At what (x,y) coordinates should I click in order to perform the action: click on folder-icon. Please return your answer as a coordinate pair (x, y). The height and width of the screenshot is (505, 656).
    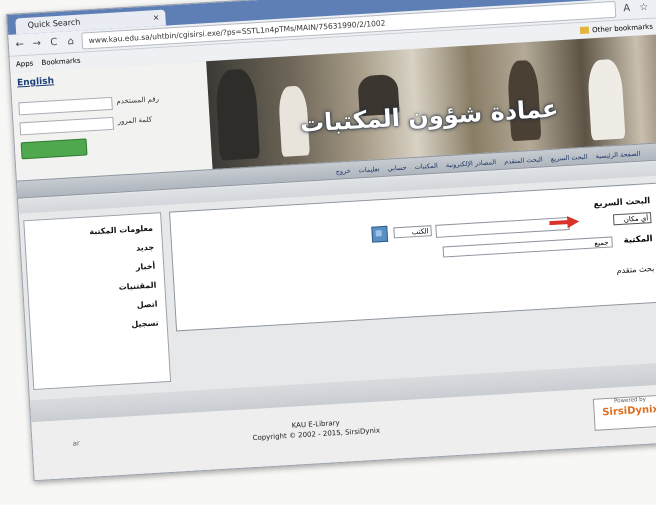
    Looking at the image, I should click on (584, 30).